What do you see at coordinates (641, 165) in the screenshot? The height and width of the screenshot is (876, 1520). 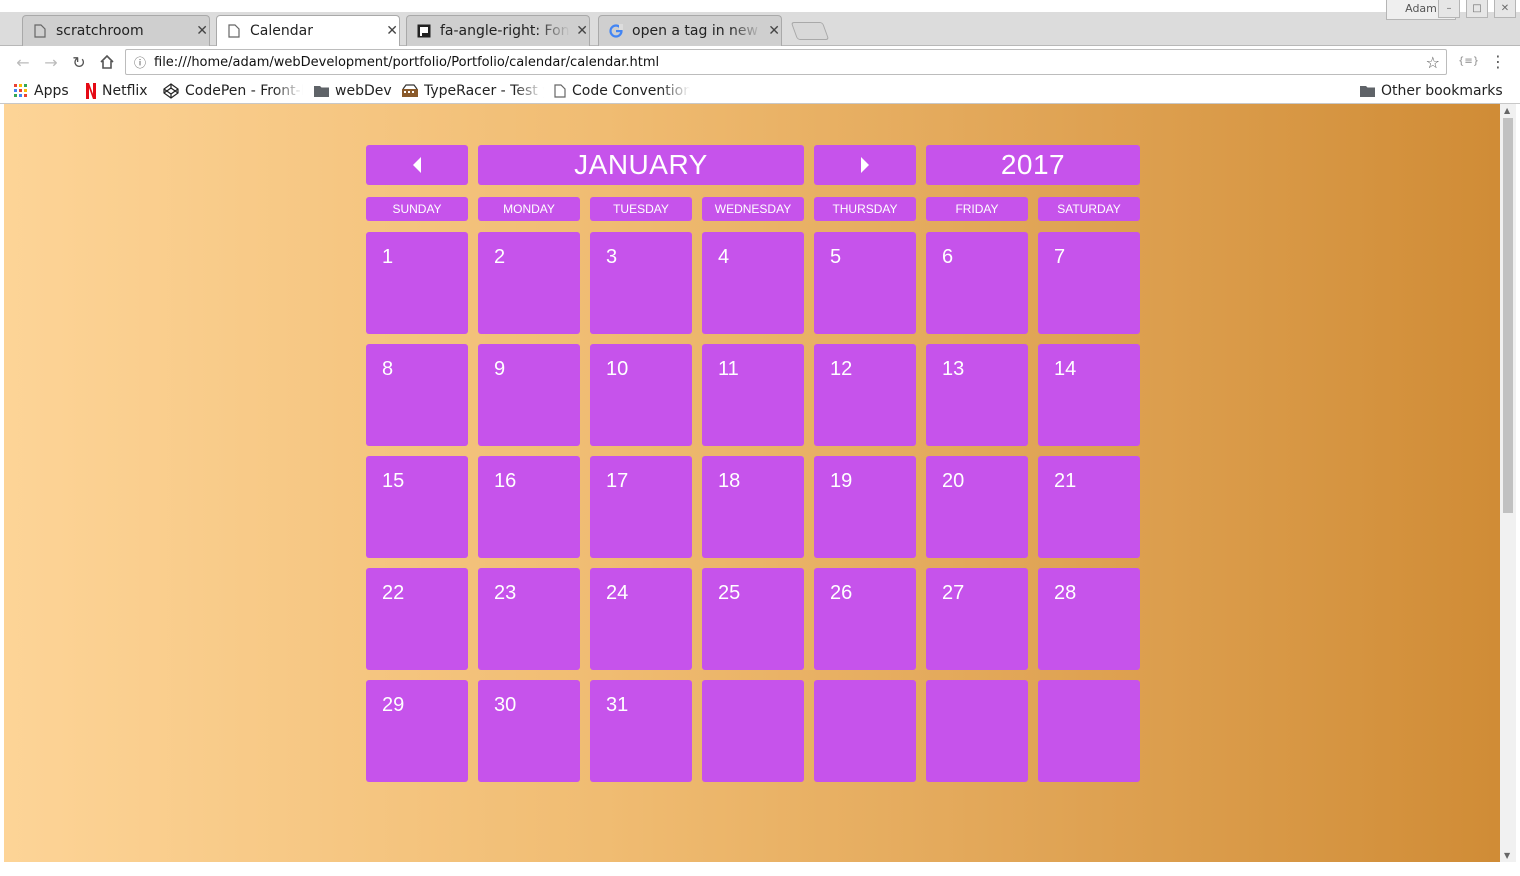 I see `month-title: JANUARY` at bounding box center [641, 165].